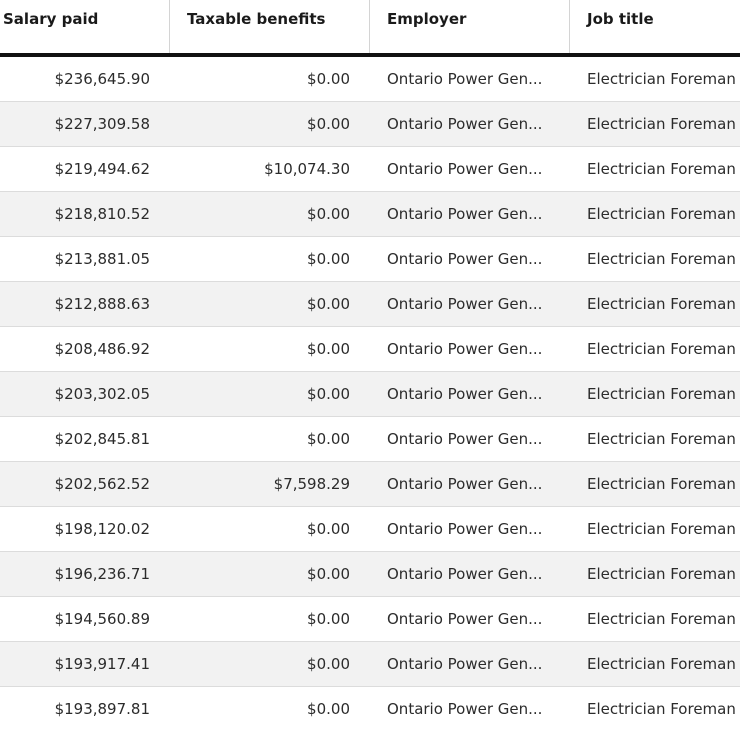  Describe the element at coordinates (102, 259) in the screenshot. I see `salary-cell: $213,881.05` at that location.